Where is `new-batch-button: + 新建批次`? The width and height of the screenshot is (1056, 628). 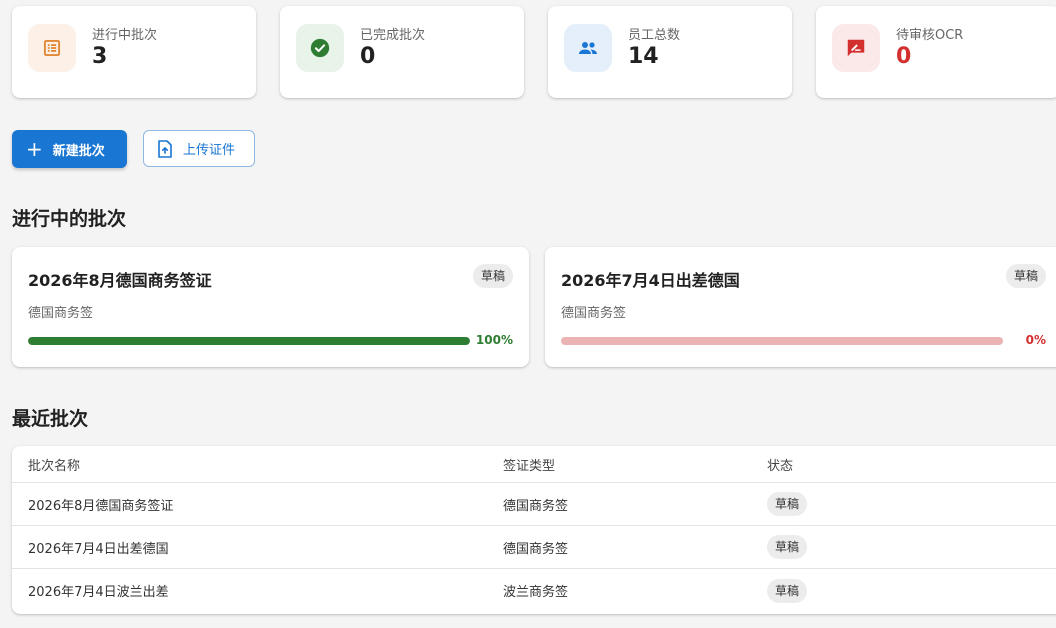
new-batch-button: + 新建批次 is located at coordinates (69, 149).